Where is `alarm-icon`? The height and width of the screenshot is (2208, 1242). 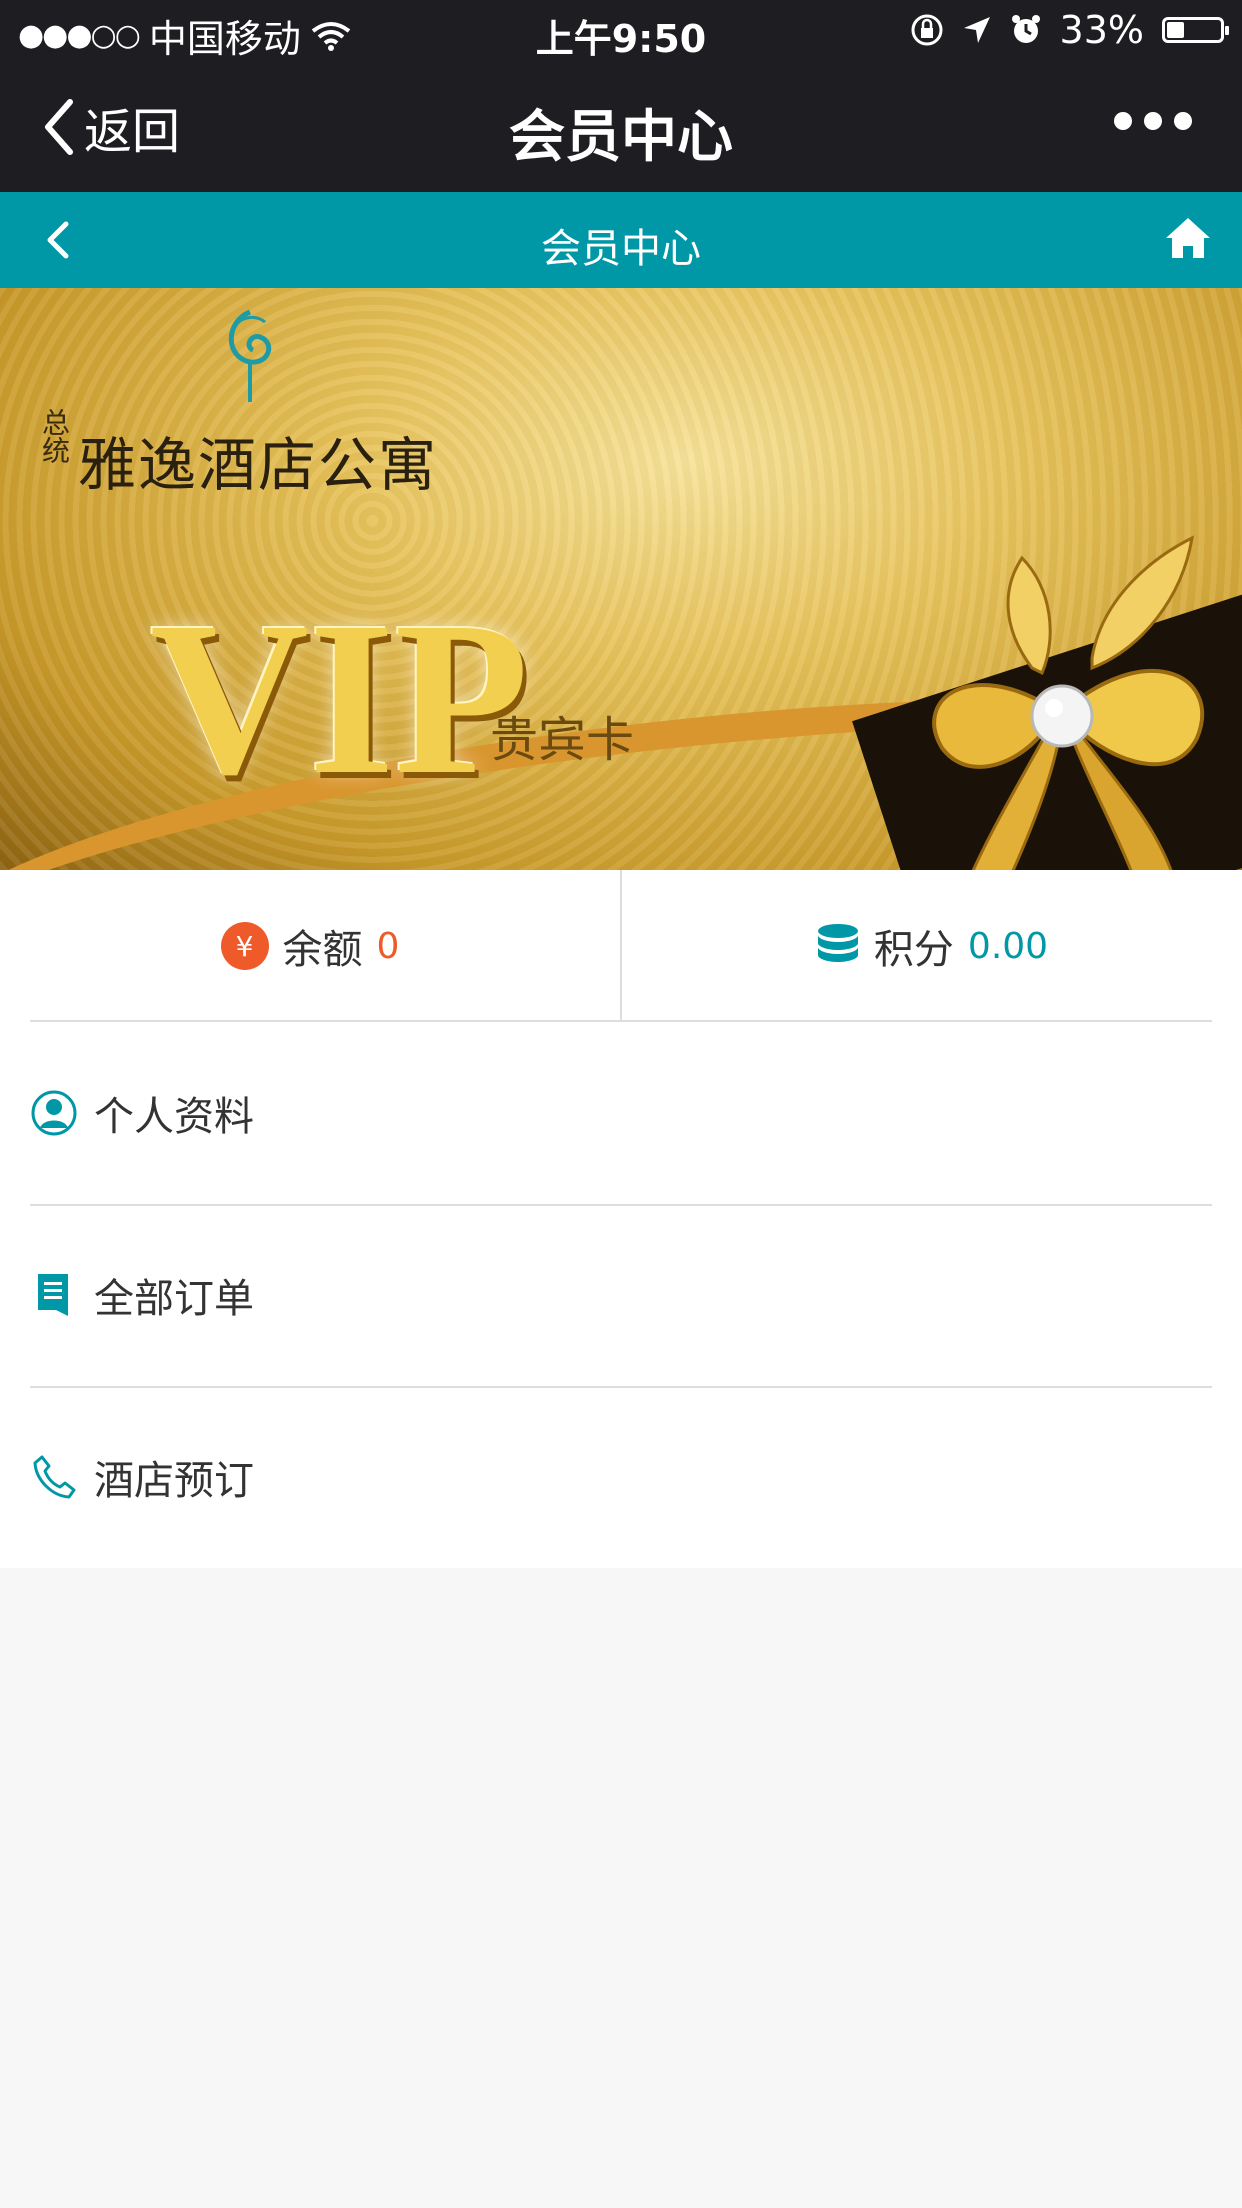 alarm-icon is located at coordinates (1025, 29).